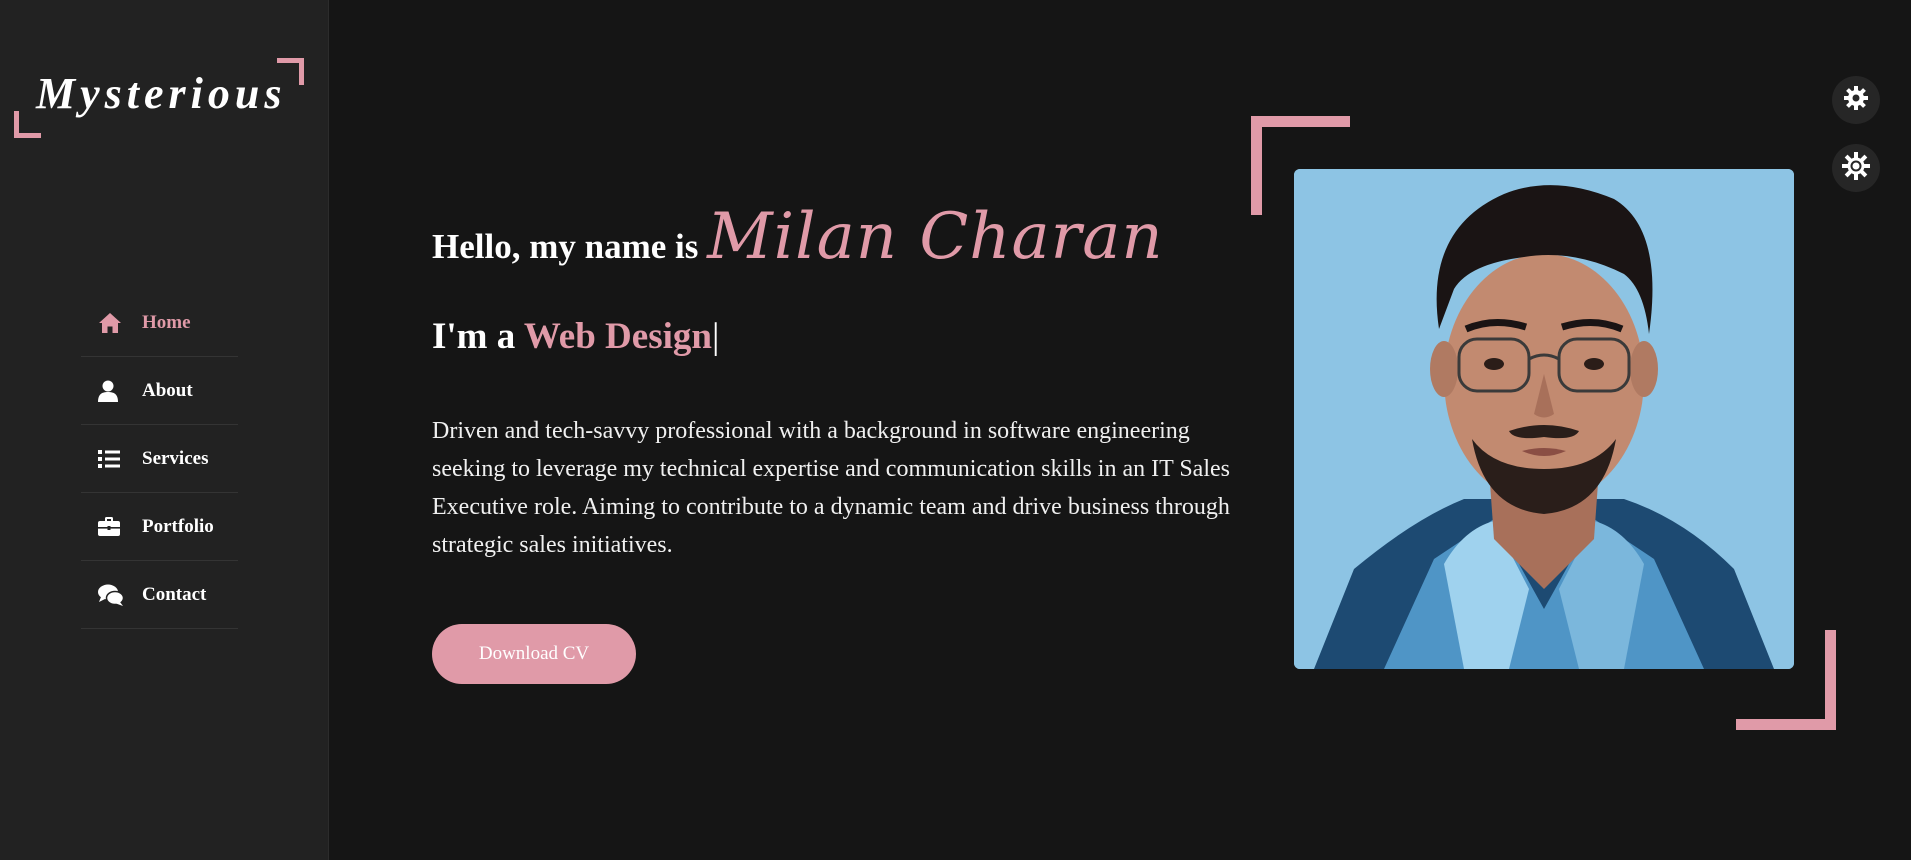  Describe the element at coordinates (166, 322) in the screenshot. I see `nav-label: Home` at that location.